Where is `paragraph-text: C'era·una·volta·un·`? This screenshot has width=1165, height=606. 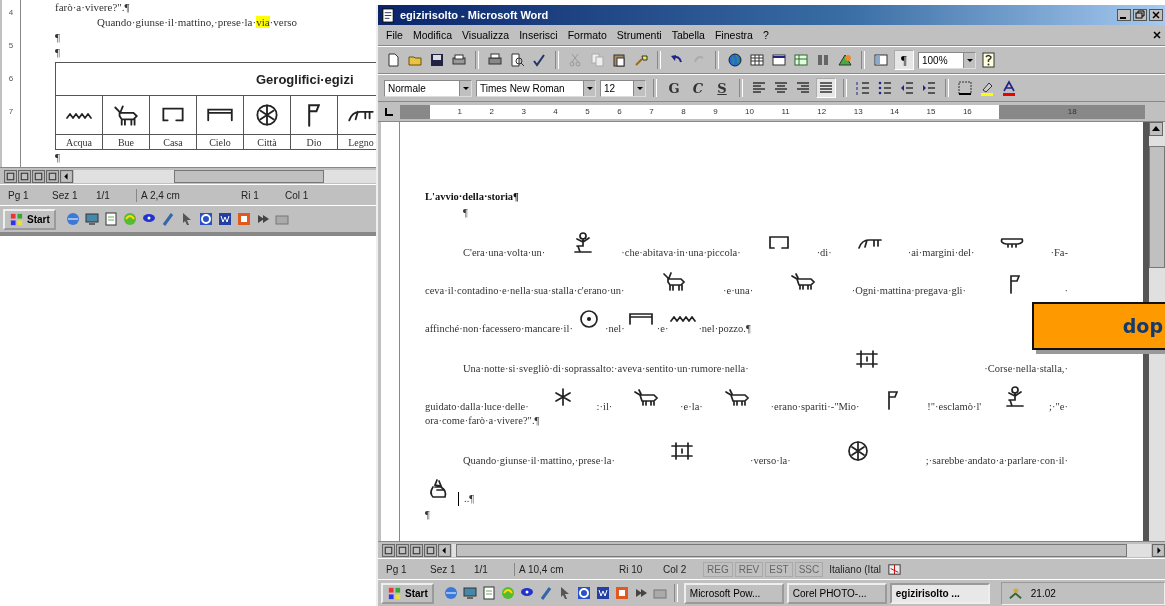
paragraph-text: C'era·una·volta·un· is located at coordinates (504, 253).